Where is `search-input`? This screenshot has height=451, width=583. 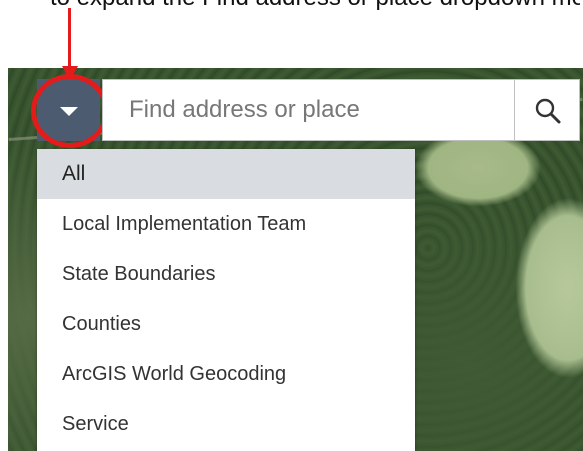
search-input is located at coordinates (308, 110).